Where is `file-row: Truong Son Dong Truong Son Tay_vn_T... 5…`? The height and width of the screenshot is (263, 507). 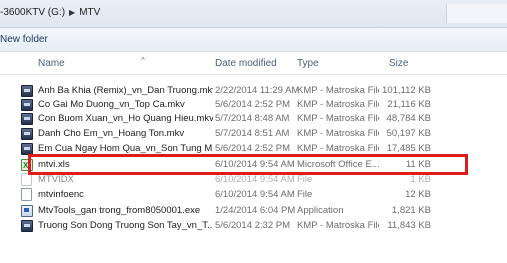
file-row: Truong Son Dong Truong Son Tay_vn_T... 5… is located at coordinates (250, 225).